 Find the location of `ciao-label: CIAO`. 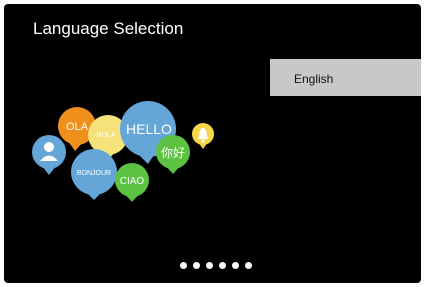

ciao-label: CIAO is located at coordinates (132, 181).